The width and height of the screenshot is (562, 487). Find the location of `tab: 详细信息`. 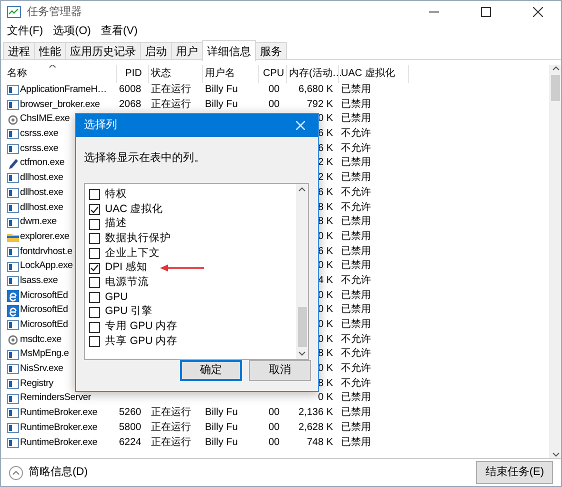

tab: 详细信息 is located at coordinates (229, 50).